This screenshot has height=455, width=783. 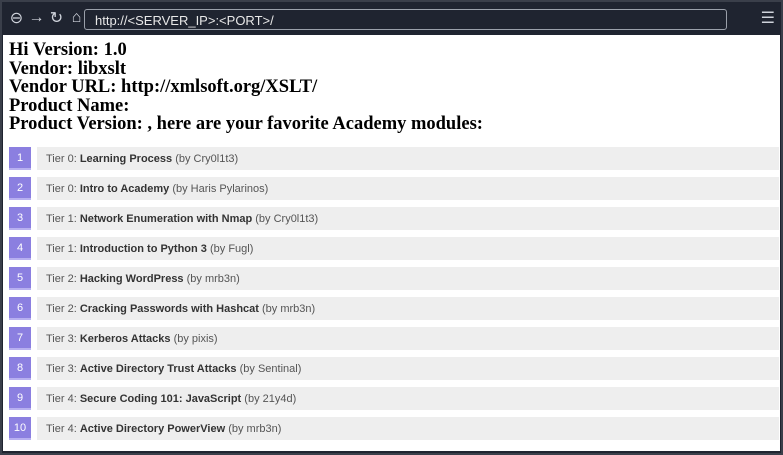 What do you see at coordinates (56, 18) in the screenshot?
I see `reload-icon: ↻` at bounding box center [56, 18].